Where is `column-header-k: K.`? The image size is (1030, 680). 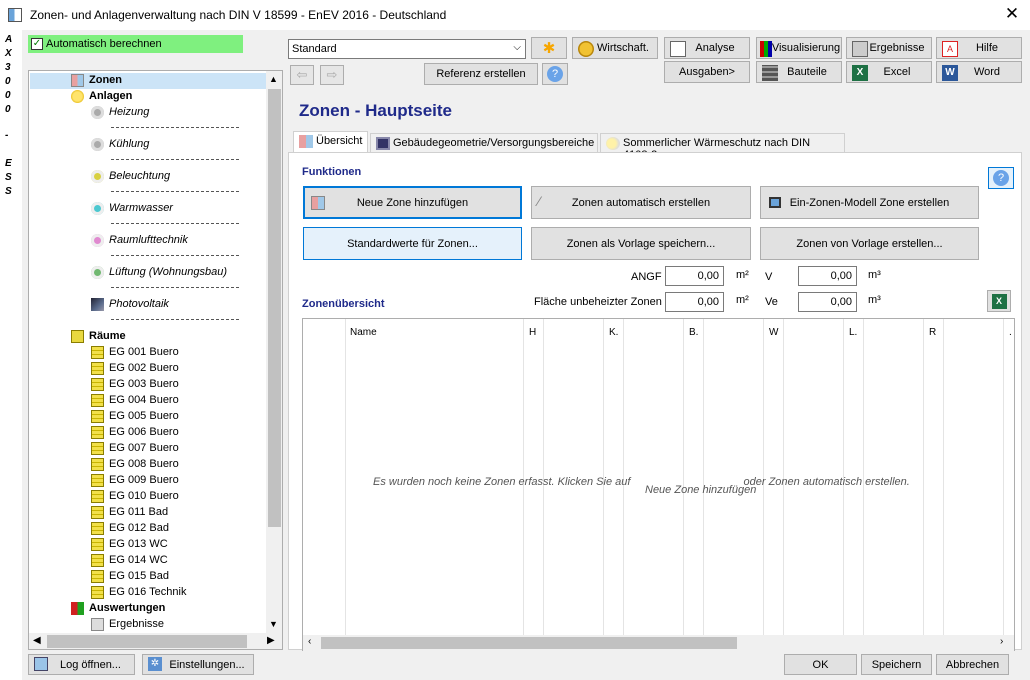 column-header-k: K. is located at coordinates (613, 332).